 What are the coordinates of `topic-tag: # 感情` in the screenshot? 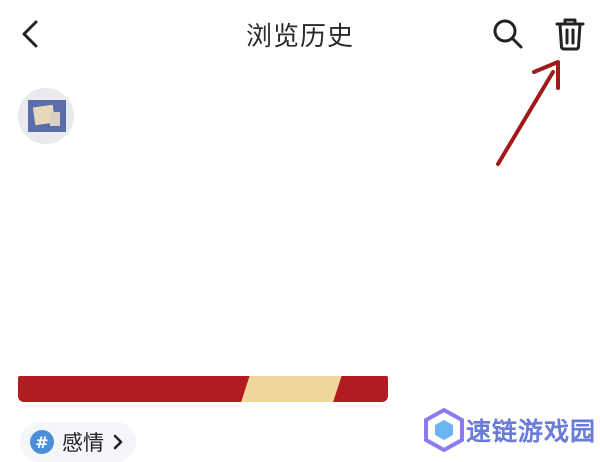 It's located at (78, 442).